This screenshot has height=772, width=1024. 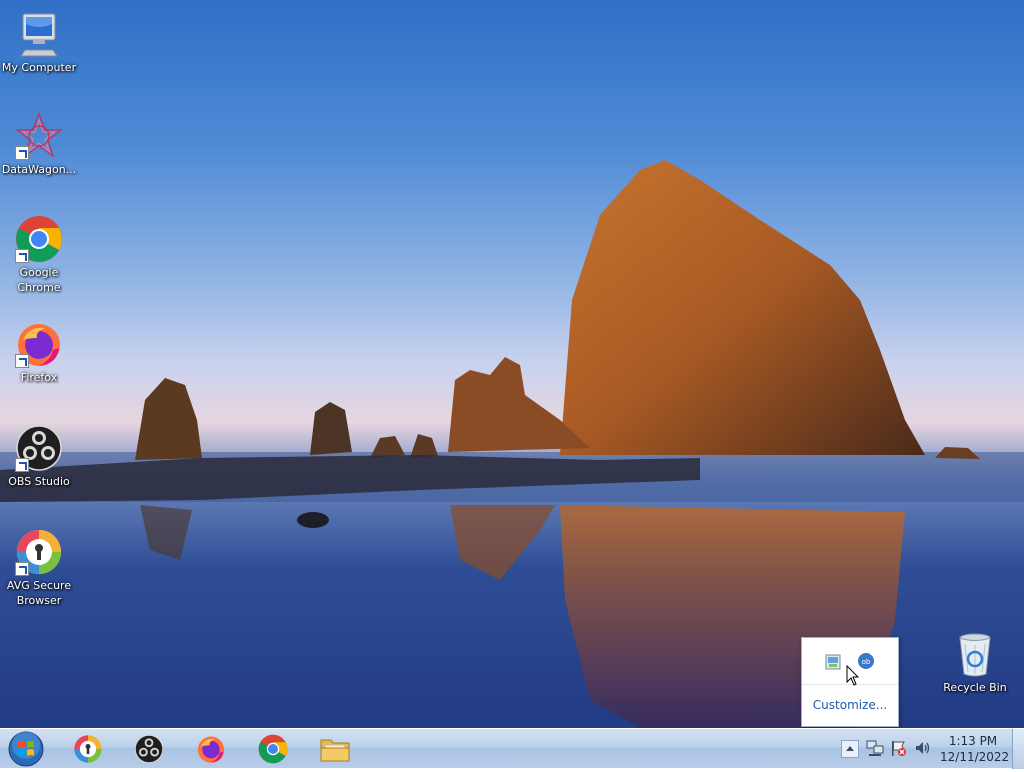 I want to click on obs-icon, so click(x=149, y=749).